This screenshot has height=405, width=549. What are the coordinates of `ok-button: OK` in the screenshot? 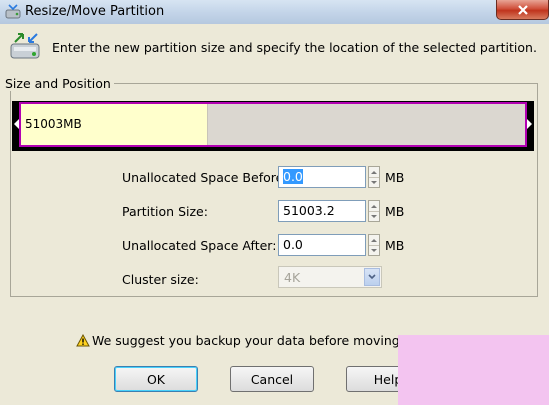 It's located at (156, 379).